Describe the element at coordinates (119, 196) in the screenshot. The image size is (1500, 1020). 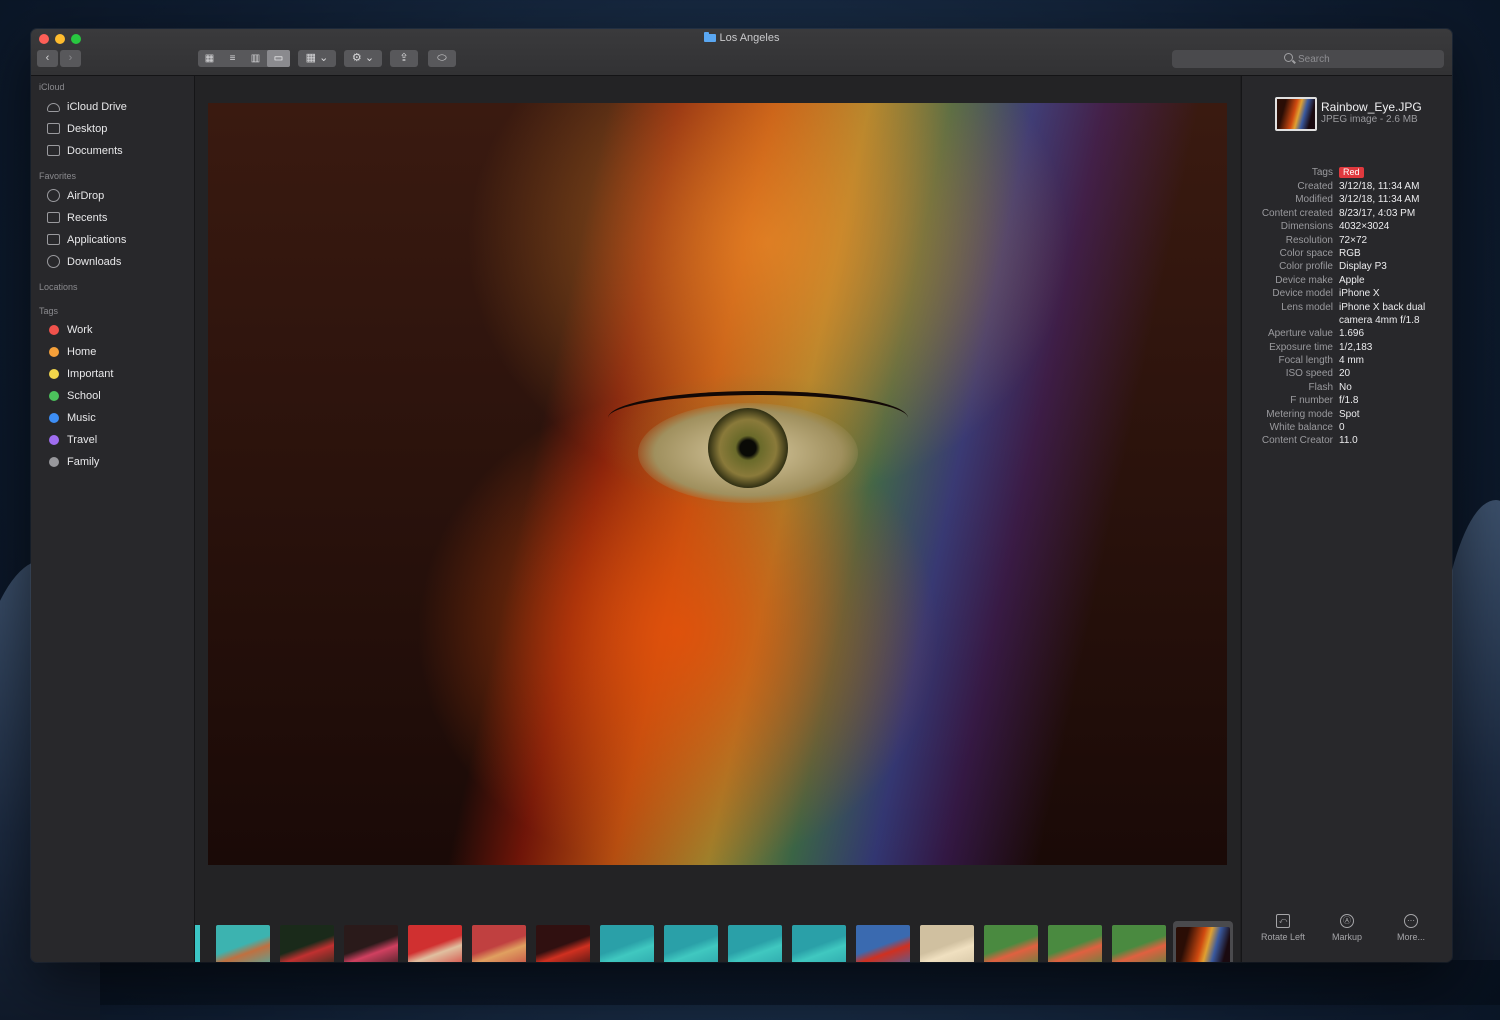
I see `sidebar-item-airdrop: AirDrop` at that location.